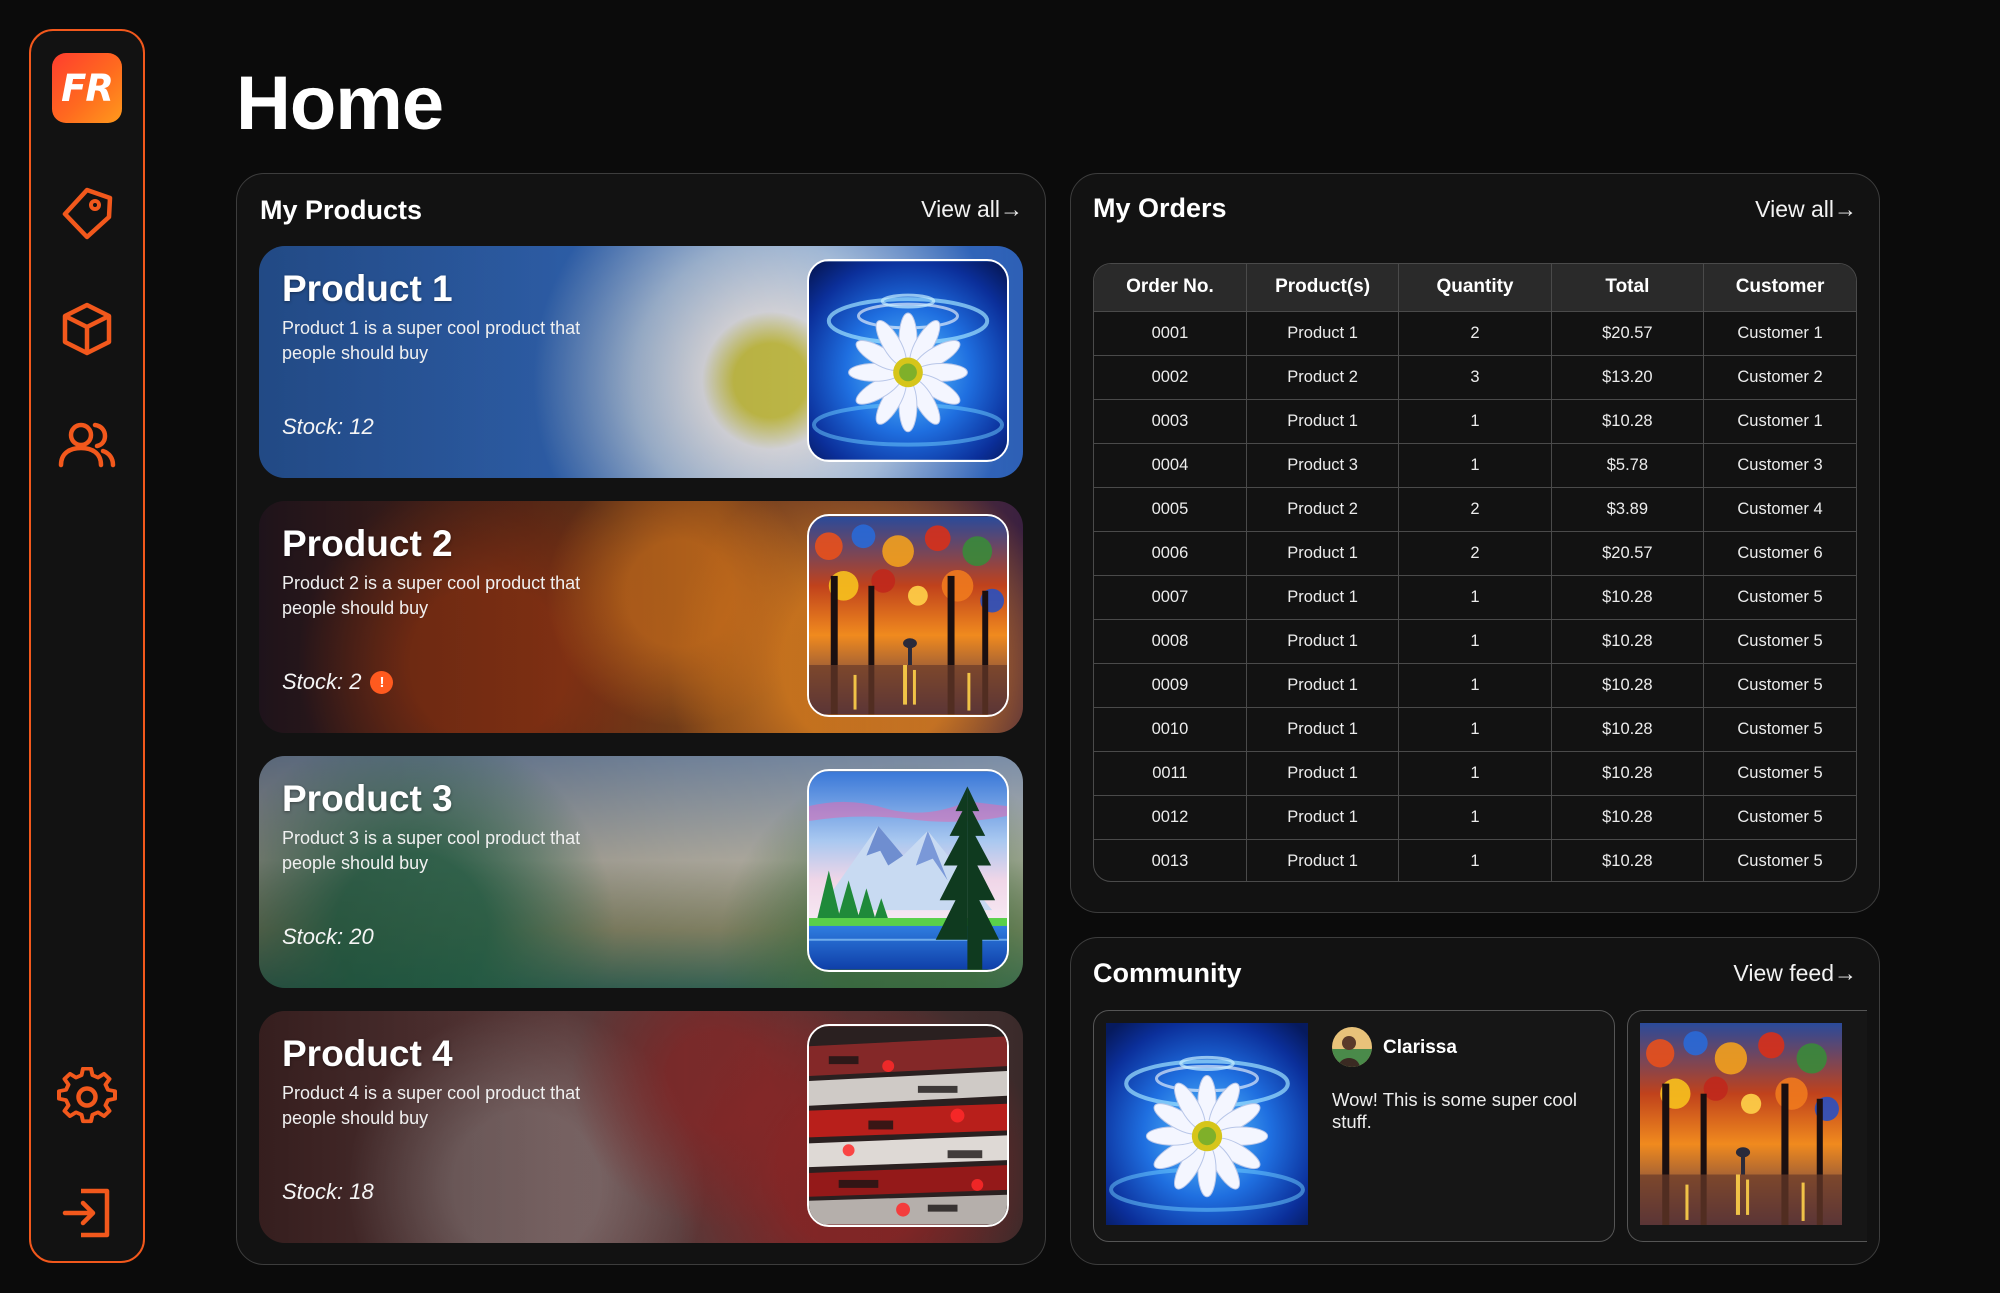  I want to click on table-cell: $20.57, so click(1628, 553).